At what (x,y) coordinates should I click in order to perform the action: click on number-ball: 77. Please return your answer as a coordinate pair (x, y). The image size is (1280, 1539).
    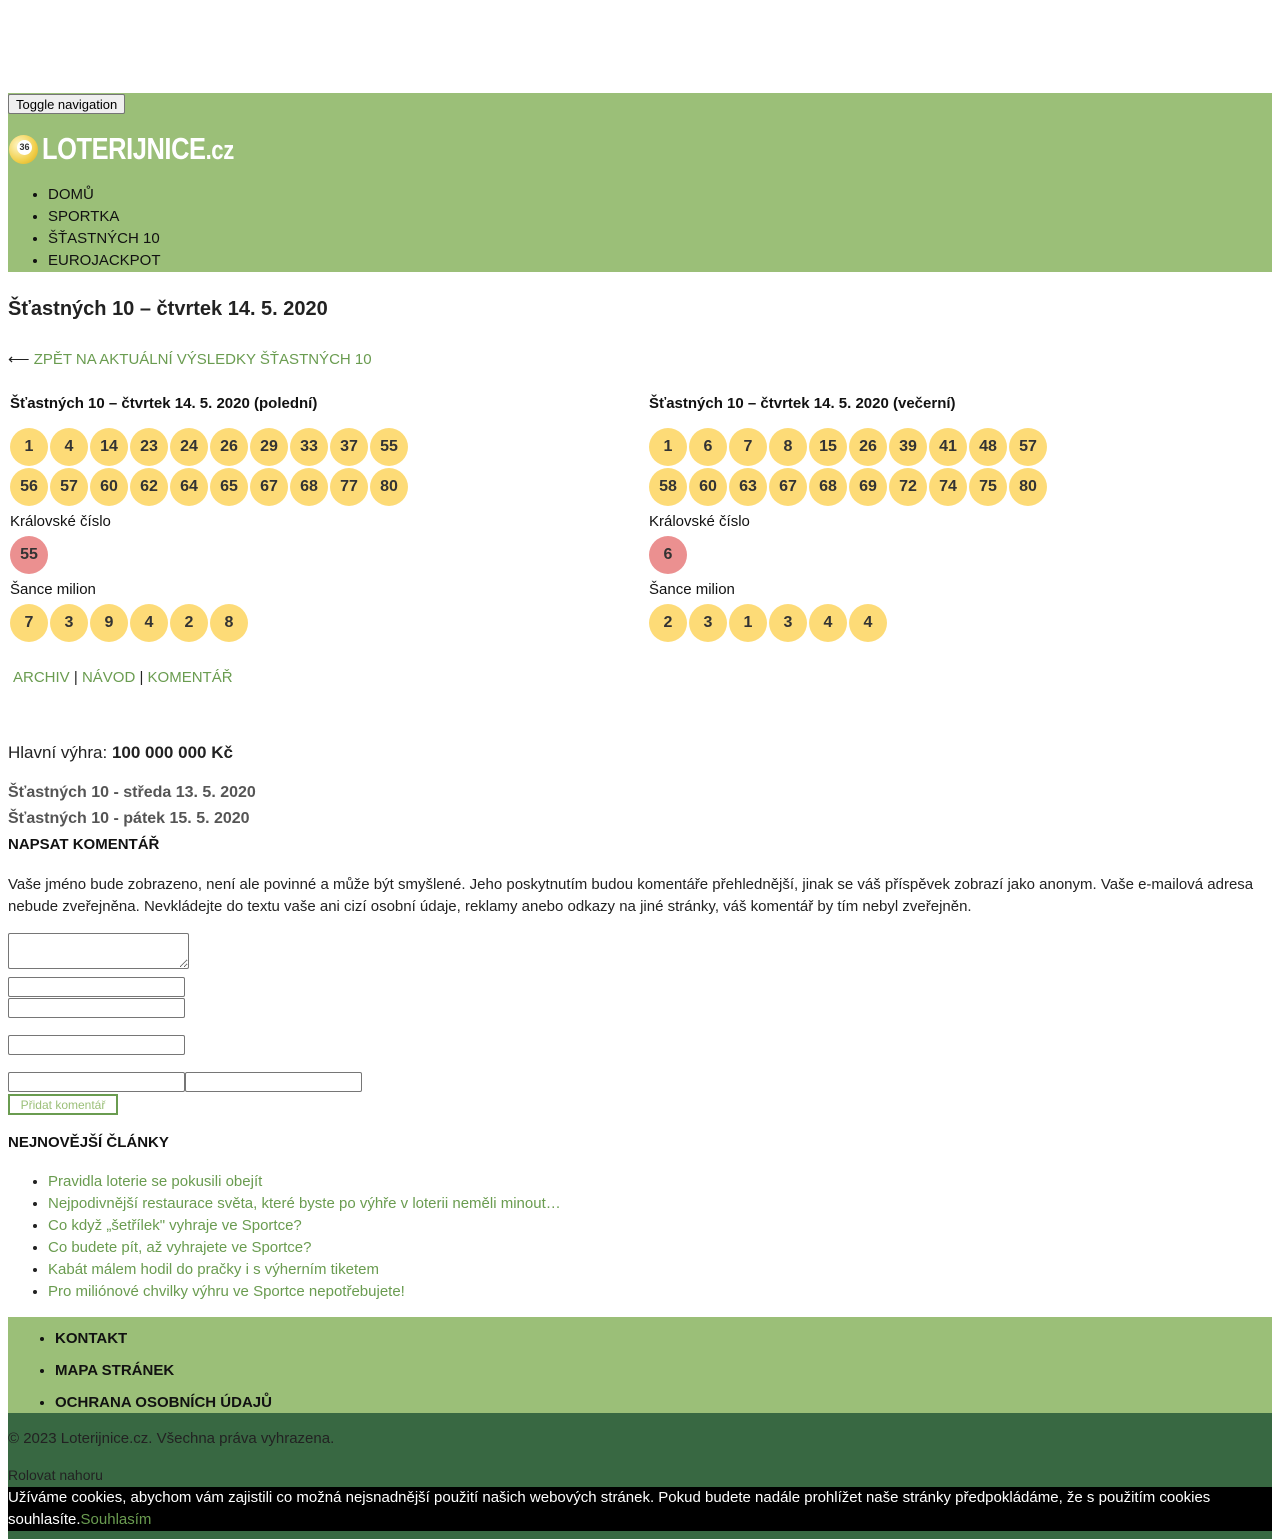
    Looking at the image, I should click on (349, 487).